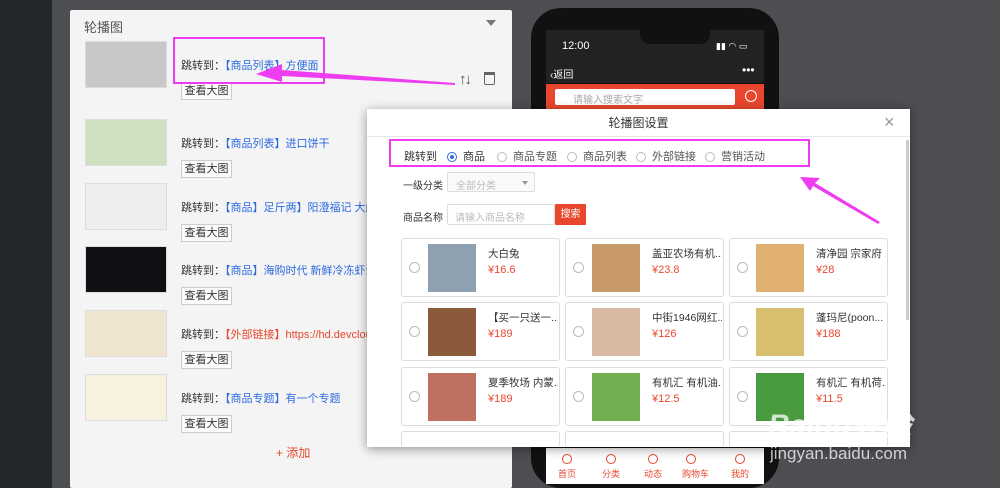 Image resolution: width=1000 pixels, height=488 pixels. I want to click on watermark-url: jingyan.baidu.com, so click(839, 453).